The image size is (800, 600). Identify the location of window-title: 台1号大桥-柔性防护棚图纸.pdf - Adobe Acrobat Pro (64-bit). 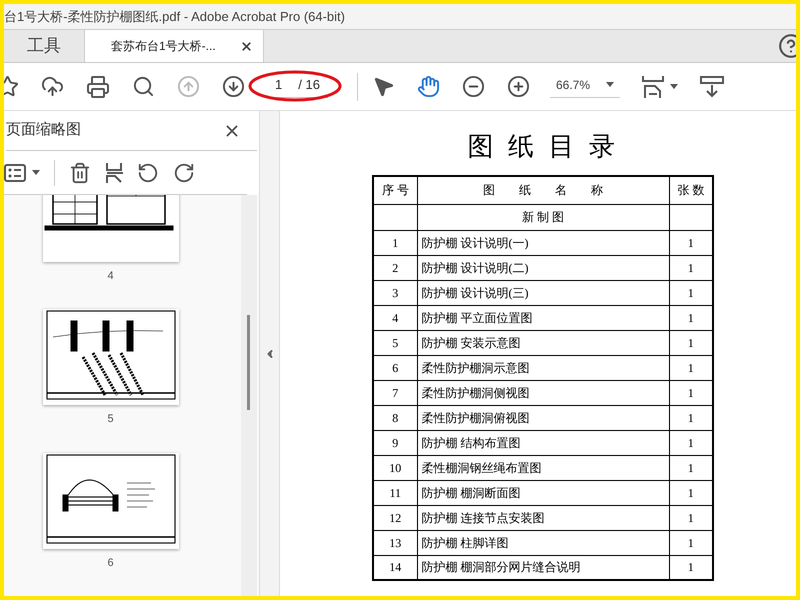
(174, 17).